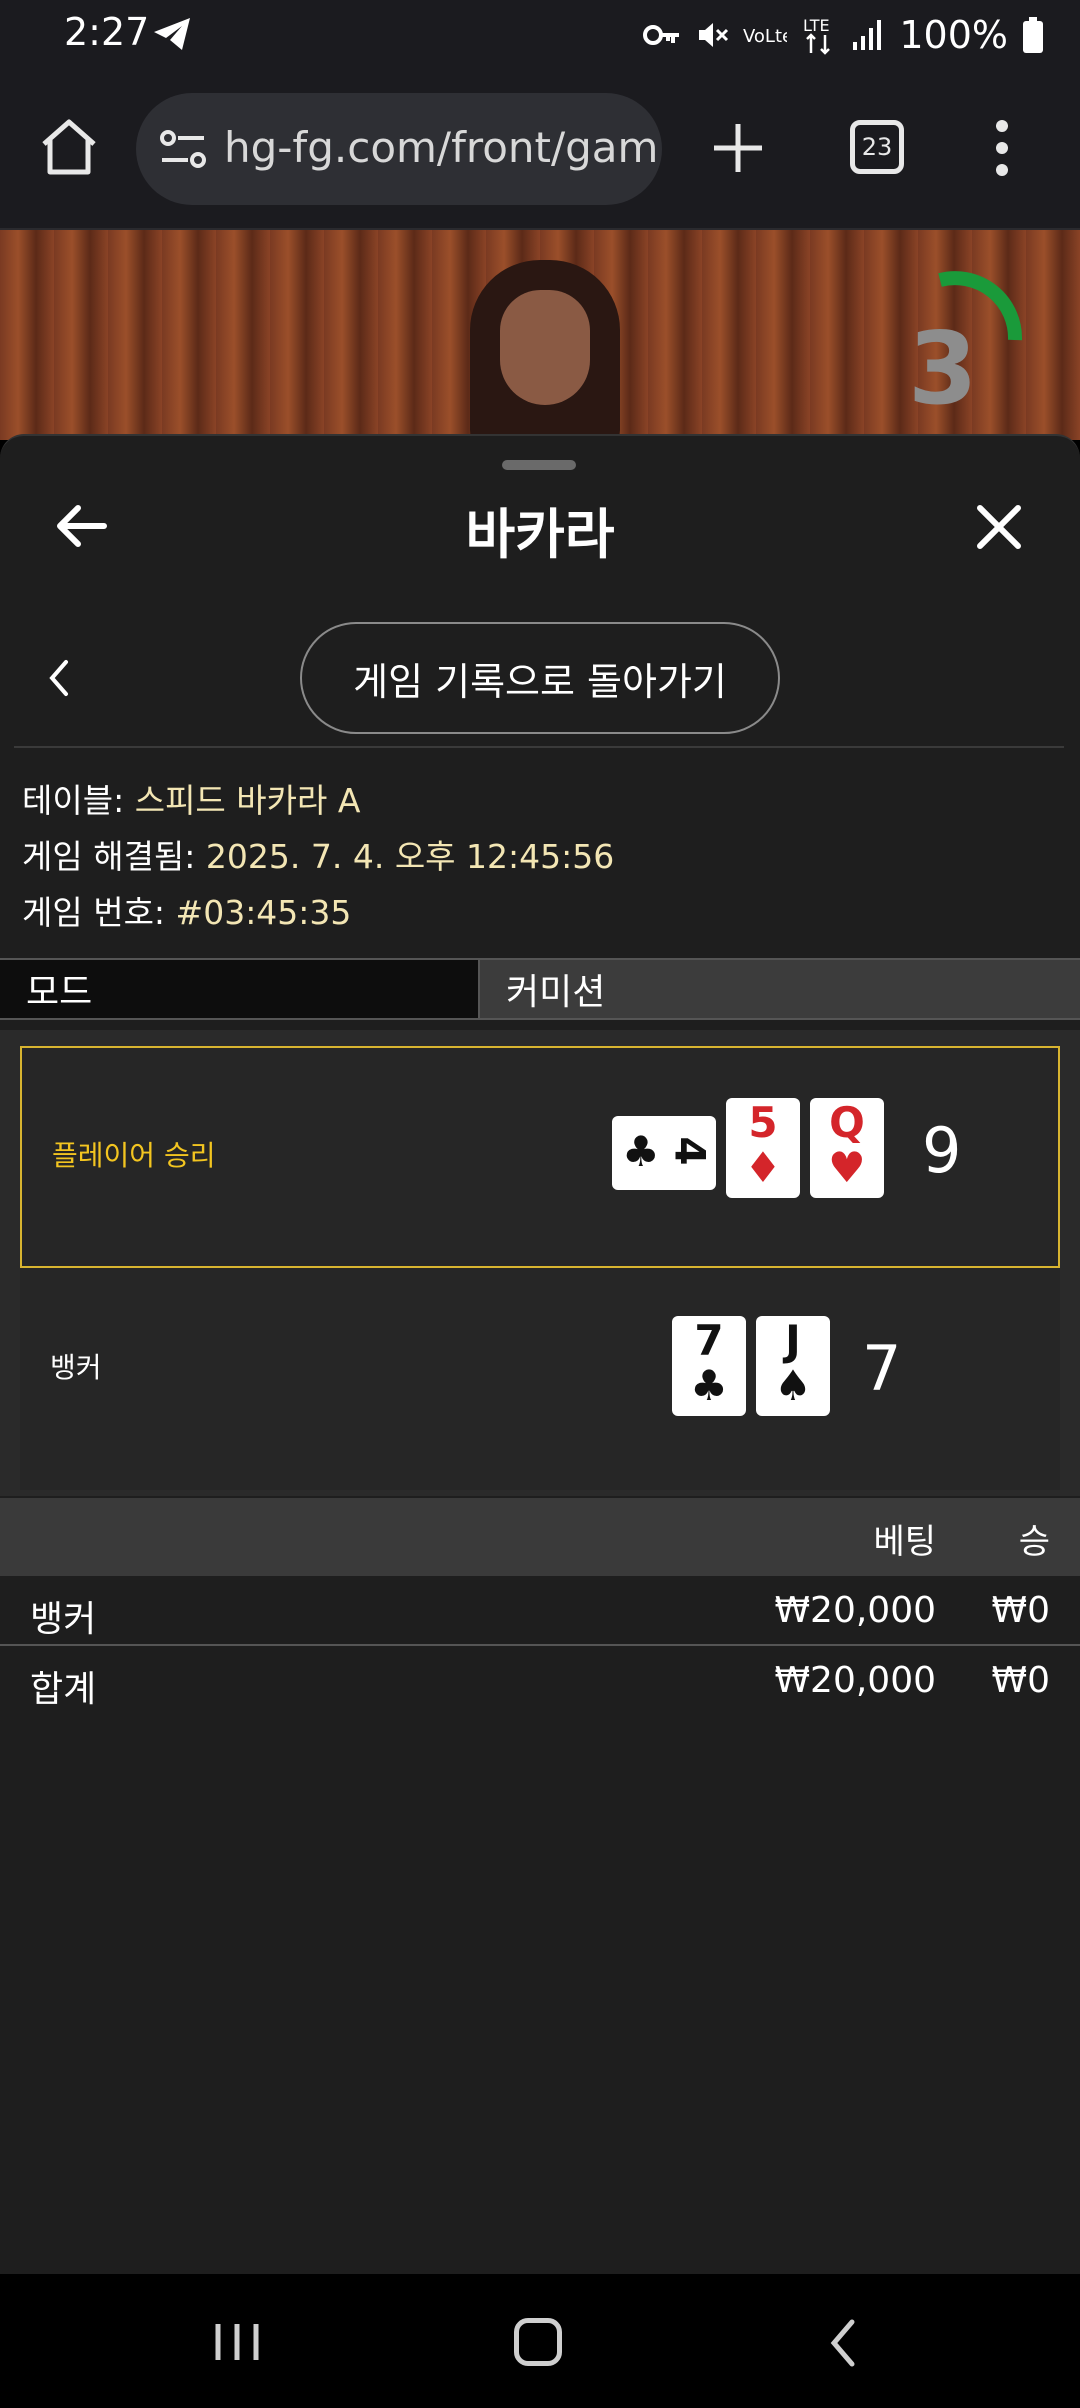 The height and width of the screenshot is (2408, 1080). I want to click on close-icon, so click(999, 527).